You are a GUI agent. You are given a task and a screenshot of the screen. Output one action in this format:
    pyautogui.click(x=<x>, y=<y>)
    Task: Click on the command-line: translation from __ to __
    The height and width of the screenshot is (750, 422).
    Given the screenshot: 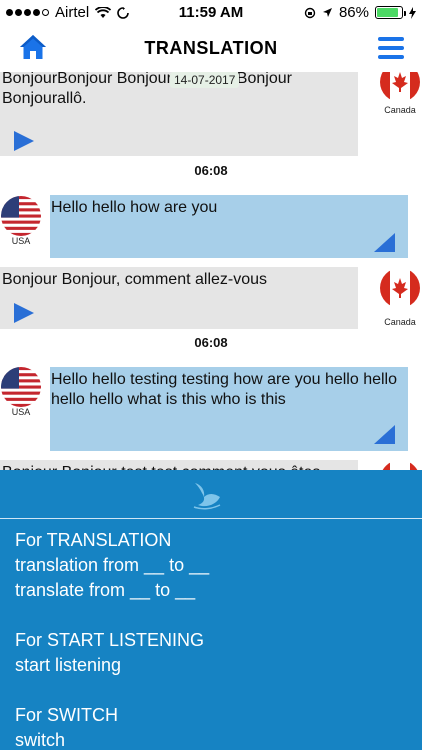 What is the action you would take?
    pyautogui.click(x=112, y=565)
    